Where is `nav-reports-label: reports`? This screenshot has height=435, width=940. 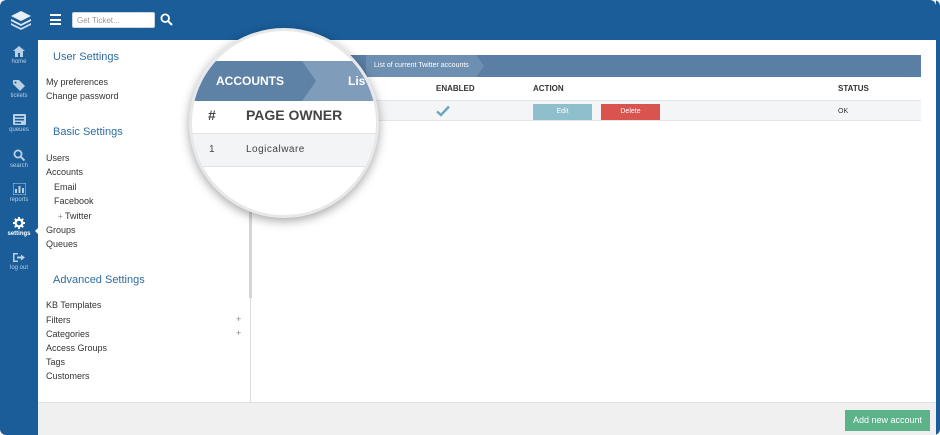
nav-reports-label: reports is located at coordinates (19, 200).